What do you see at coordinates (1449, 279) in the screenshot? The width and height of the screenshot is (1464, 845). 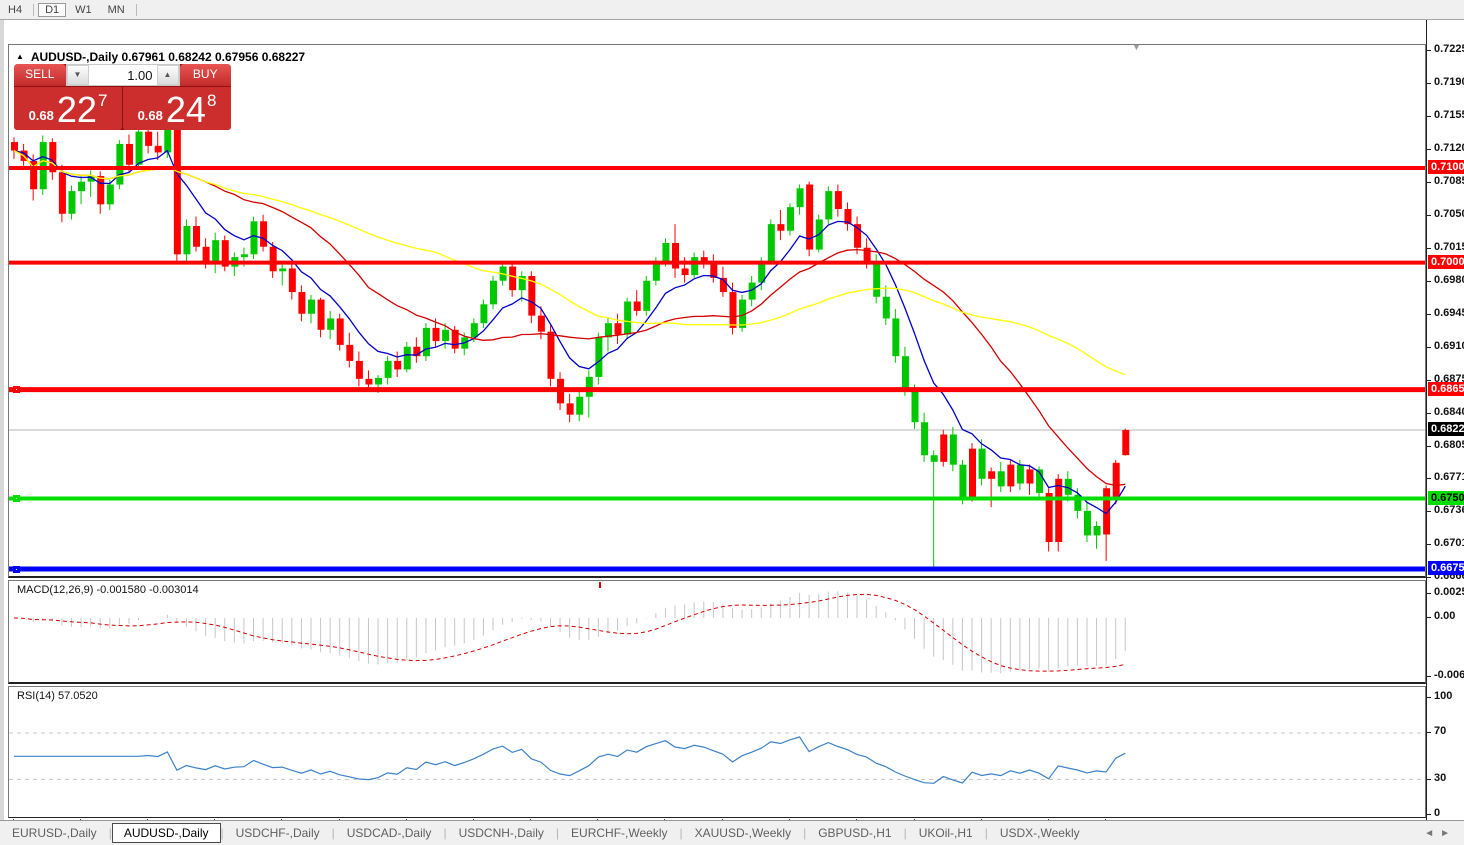 I see `price-tick-label: 0.69800` at bounding box center [1449, 279].